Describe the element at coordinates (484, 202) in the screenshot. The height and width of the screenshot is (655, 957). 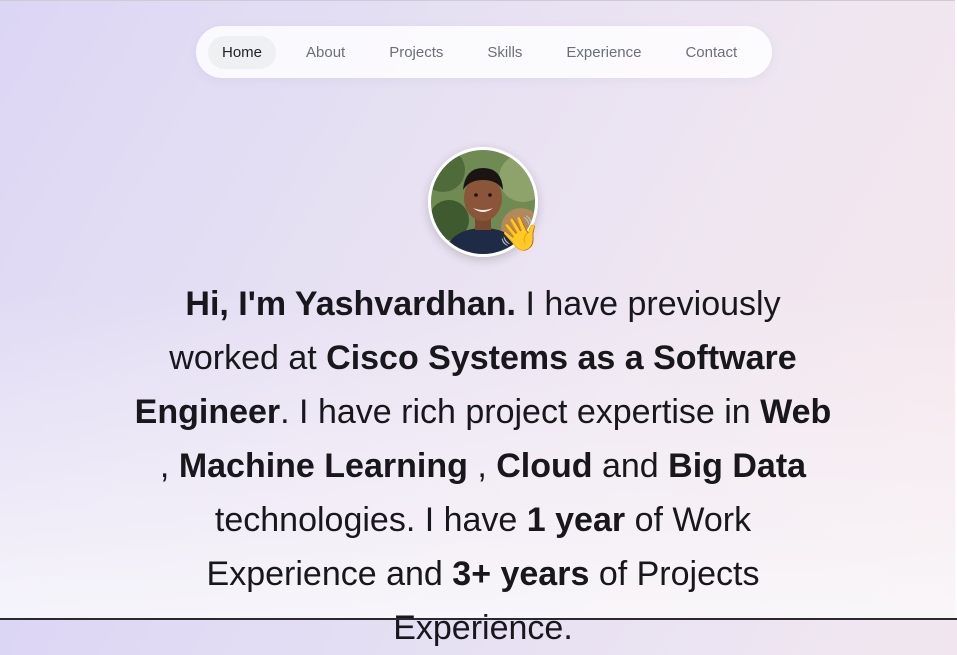
I see `avatar-container: 👋` at that location.